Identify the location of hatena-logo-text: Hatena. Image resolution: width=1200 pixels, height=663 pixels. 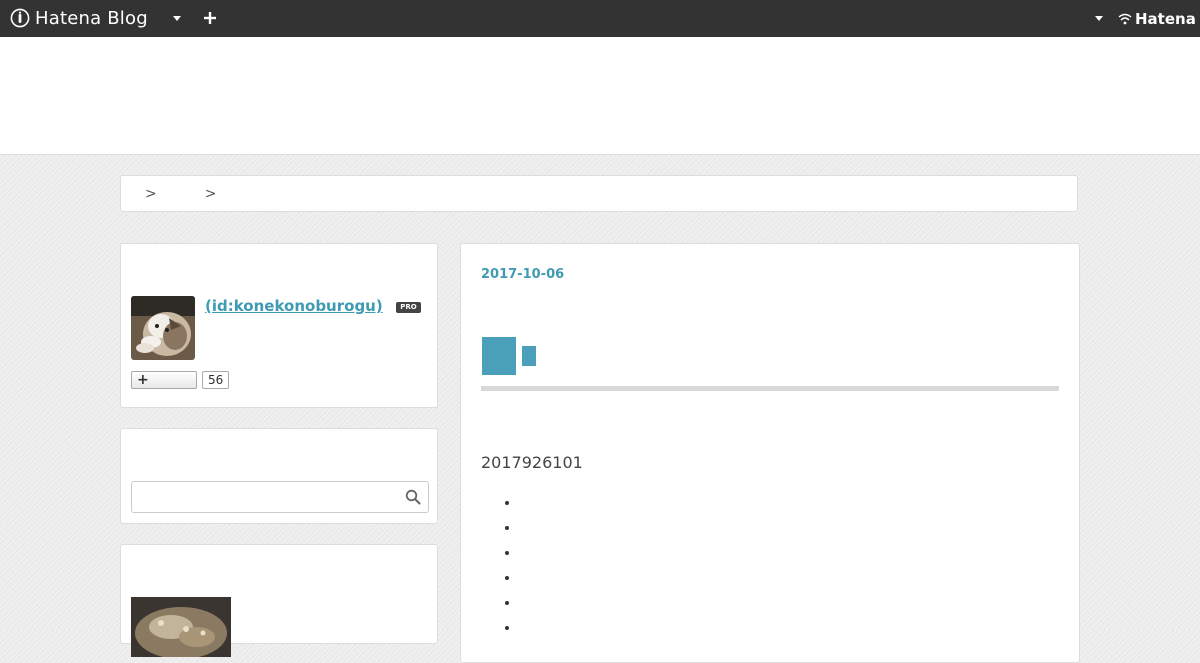
(1165, 19).